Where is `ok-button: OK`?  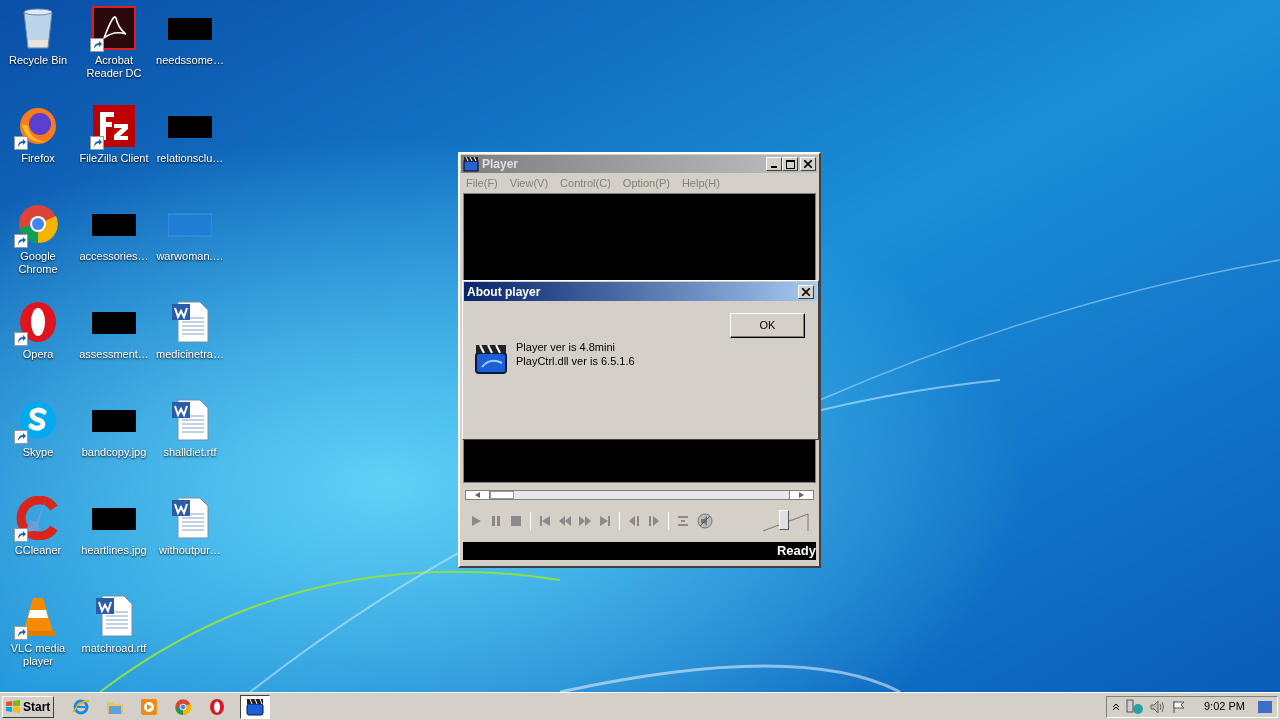 ok-button: OK is located at coordinates (767, 325).